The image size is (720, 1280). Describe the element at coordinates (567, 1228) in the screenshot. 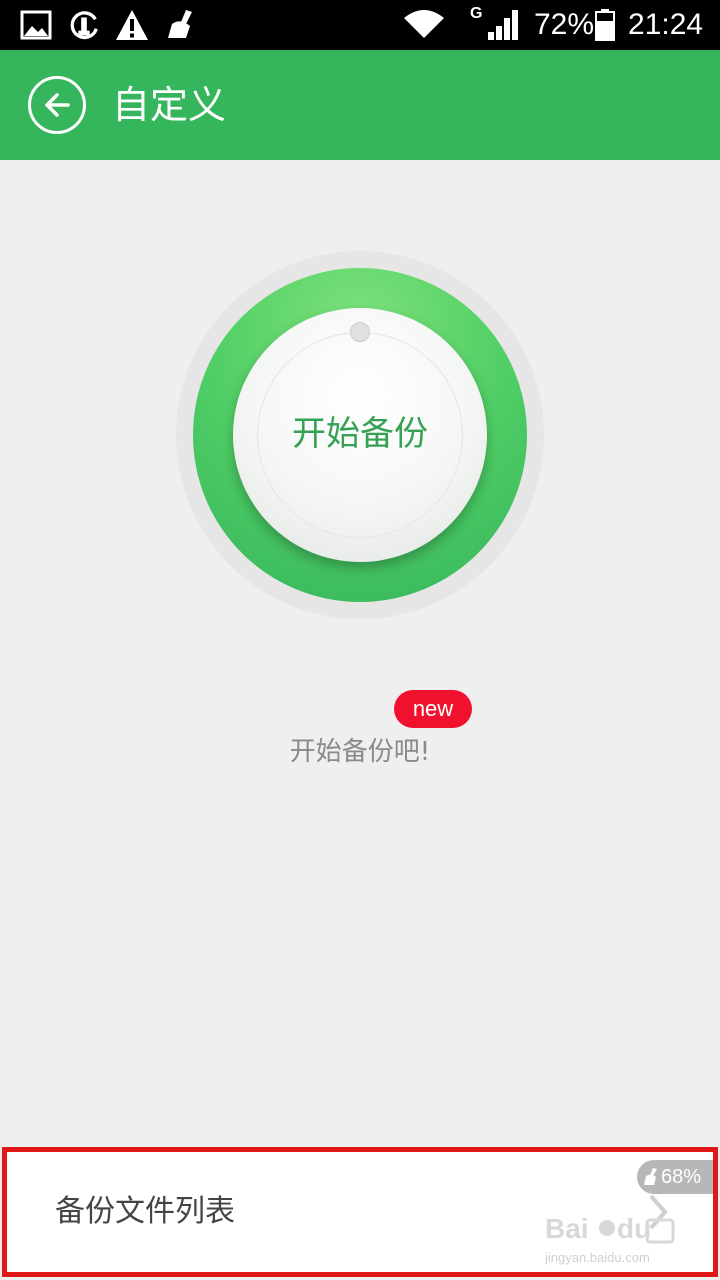

I see `svg-text: Bai` at that location.